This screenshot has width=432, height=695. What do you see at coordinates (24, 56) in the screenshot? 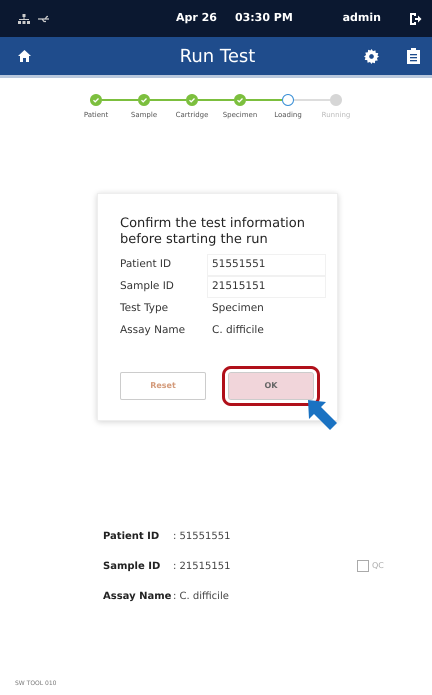
I see `home-icon` at bounding box center [24, 56].